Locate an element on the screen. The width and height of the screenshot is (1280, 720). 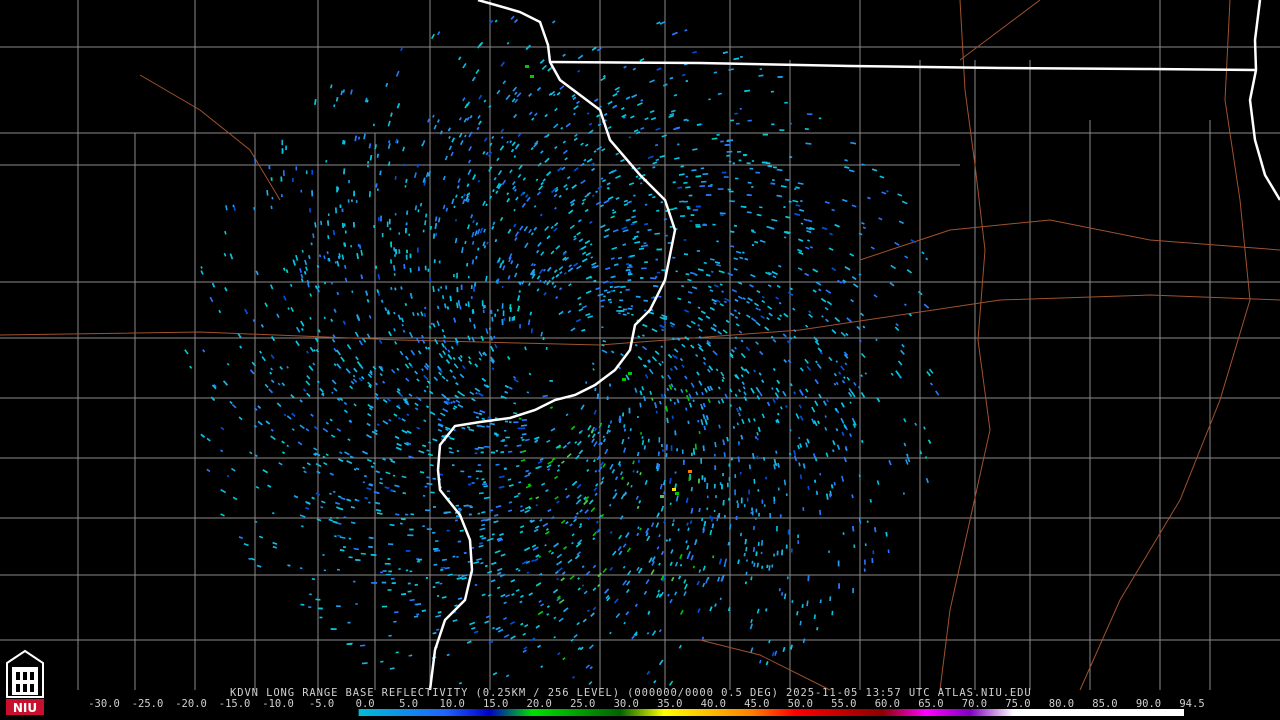
niu-tower-logo: NIU is located at coordinates (25, 681).